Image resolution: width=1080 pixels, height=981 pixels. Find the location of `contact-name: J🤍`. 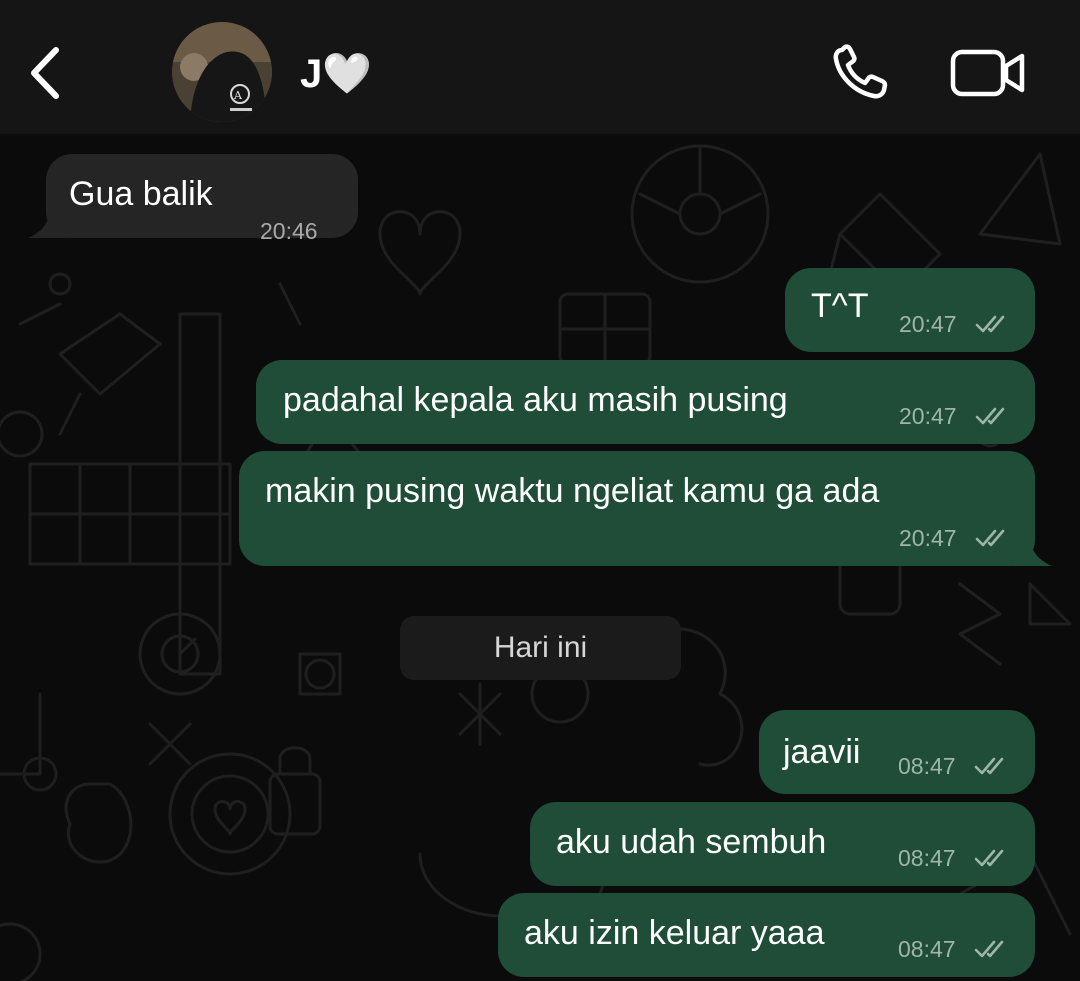

contact-name: J🤍 is located at coordinates (336, 74).